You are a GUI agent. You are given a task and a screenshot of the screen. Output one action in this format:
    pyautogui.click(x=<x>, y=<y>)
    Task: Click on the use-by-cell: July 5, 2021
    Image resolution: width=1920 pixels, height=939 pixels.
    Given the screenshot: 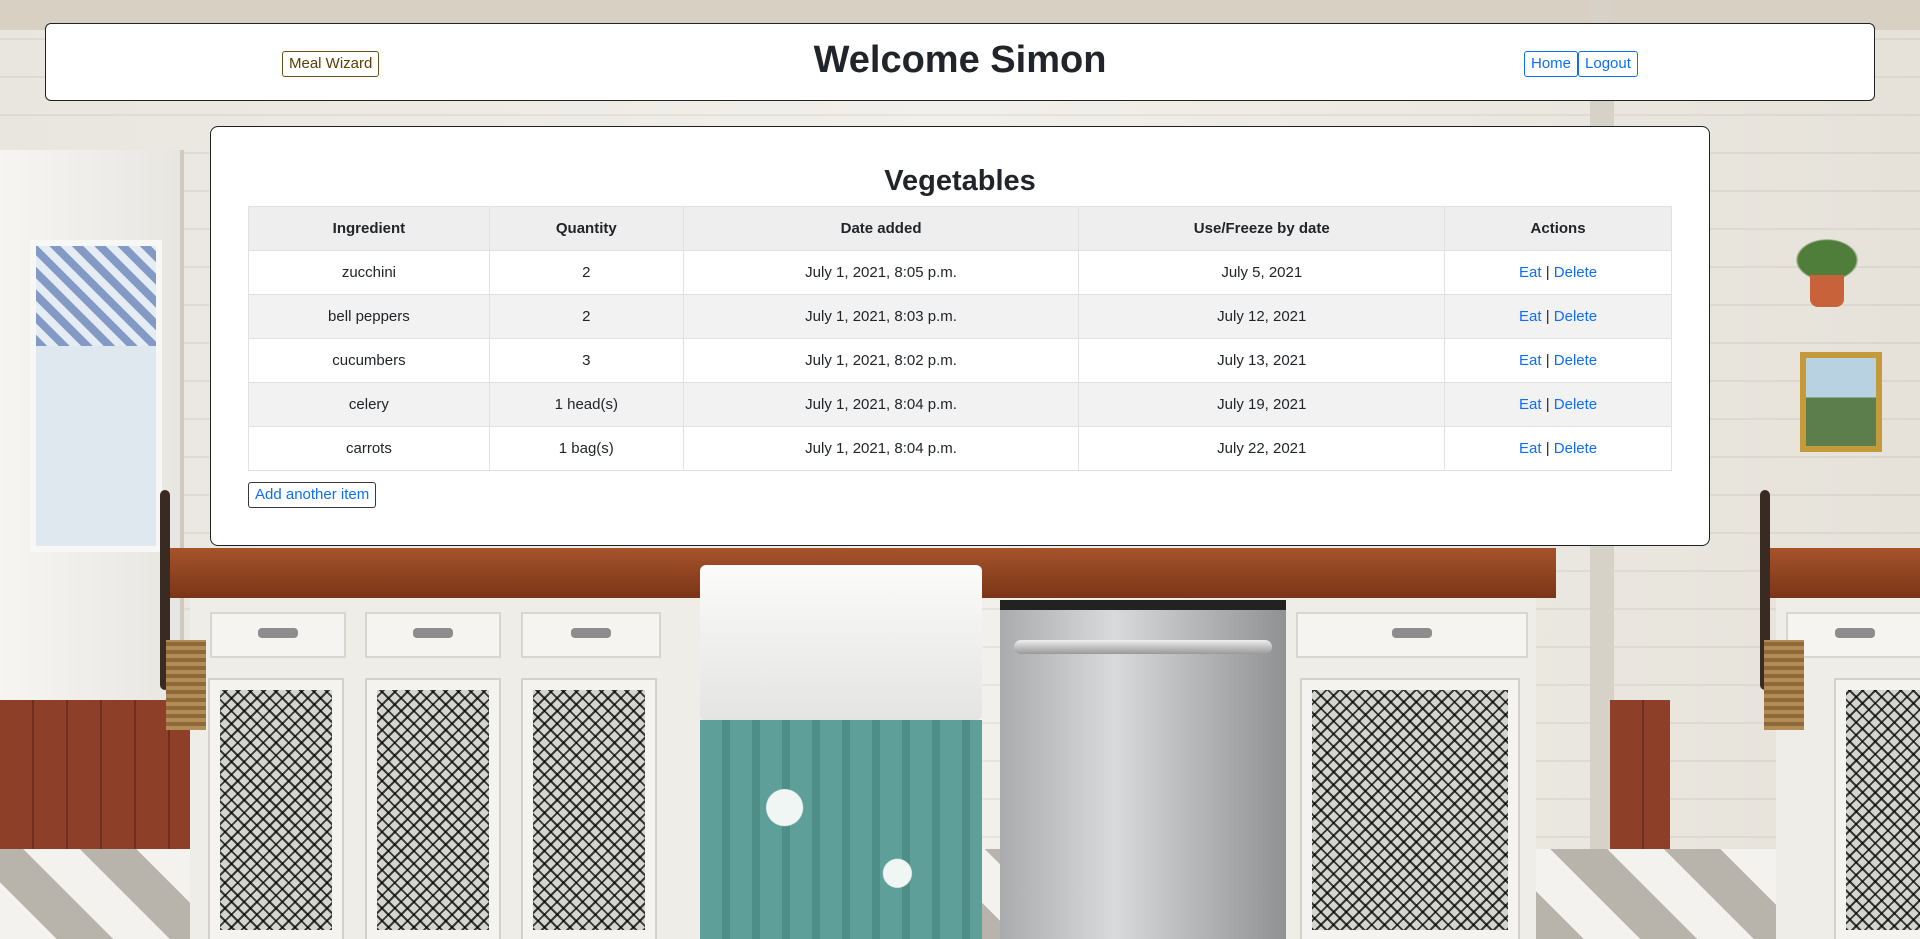 What is the action you would take?
    pyautogui.click(x=1262, y=272)
    